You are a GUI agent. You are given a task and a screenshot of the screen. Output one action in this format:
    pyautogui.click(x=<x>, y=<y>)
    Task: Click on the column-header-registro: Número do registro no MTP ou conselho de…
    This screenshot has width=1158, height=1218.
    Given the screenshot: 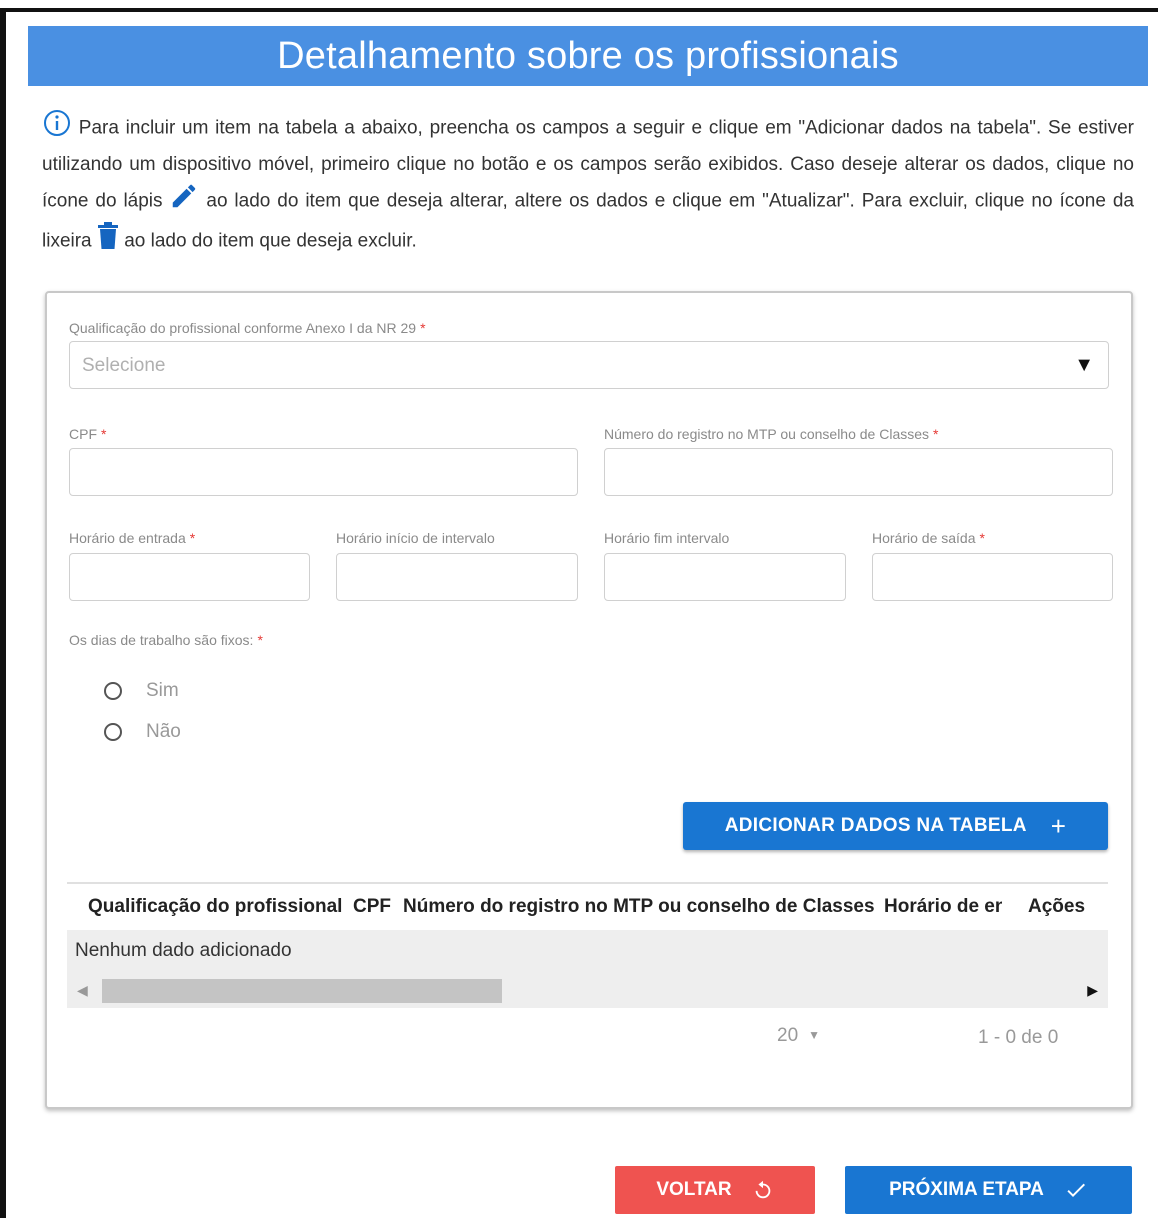 What is the action you would take?
    pyautogui.click(x=639, y=907)
    